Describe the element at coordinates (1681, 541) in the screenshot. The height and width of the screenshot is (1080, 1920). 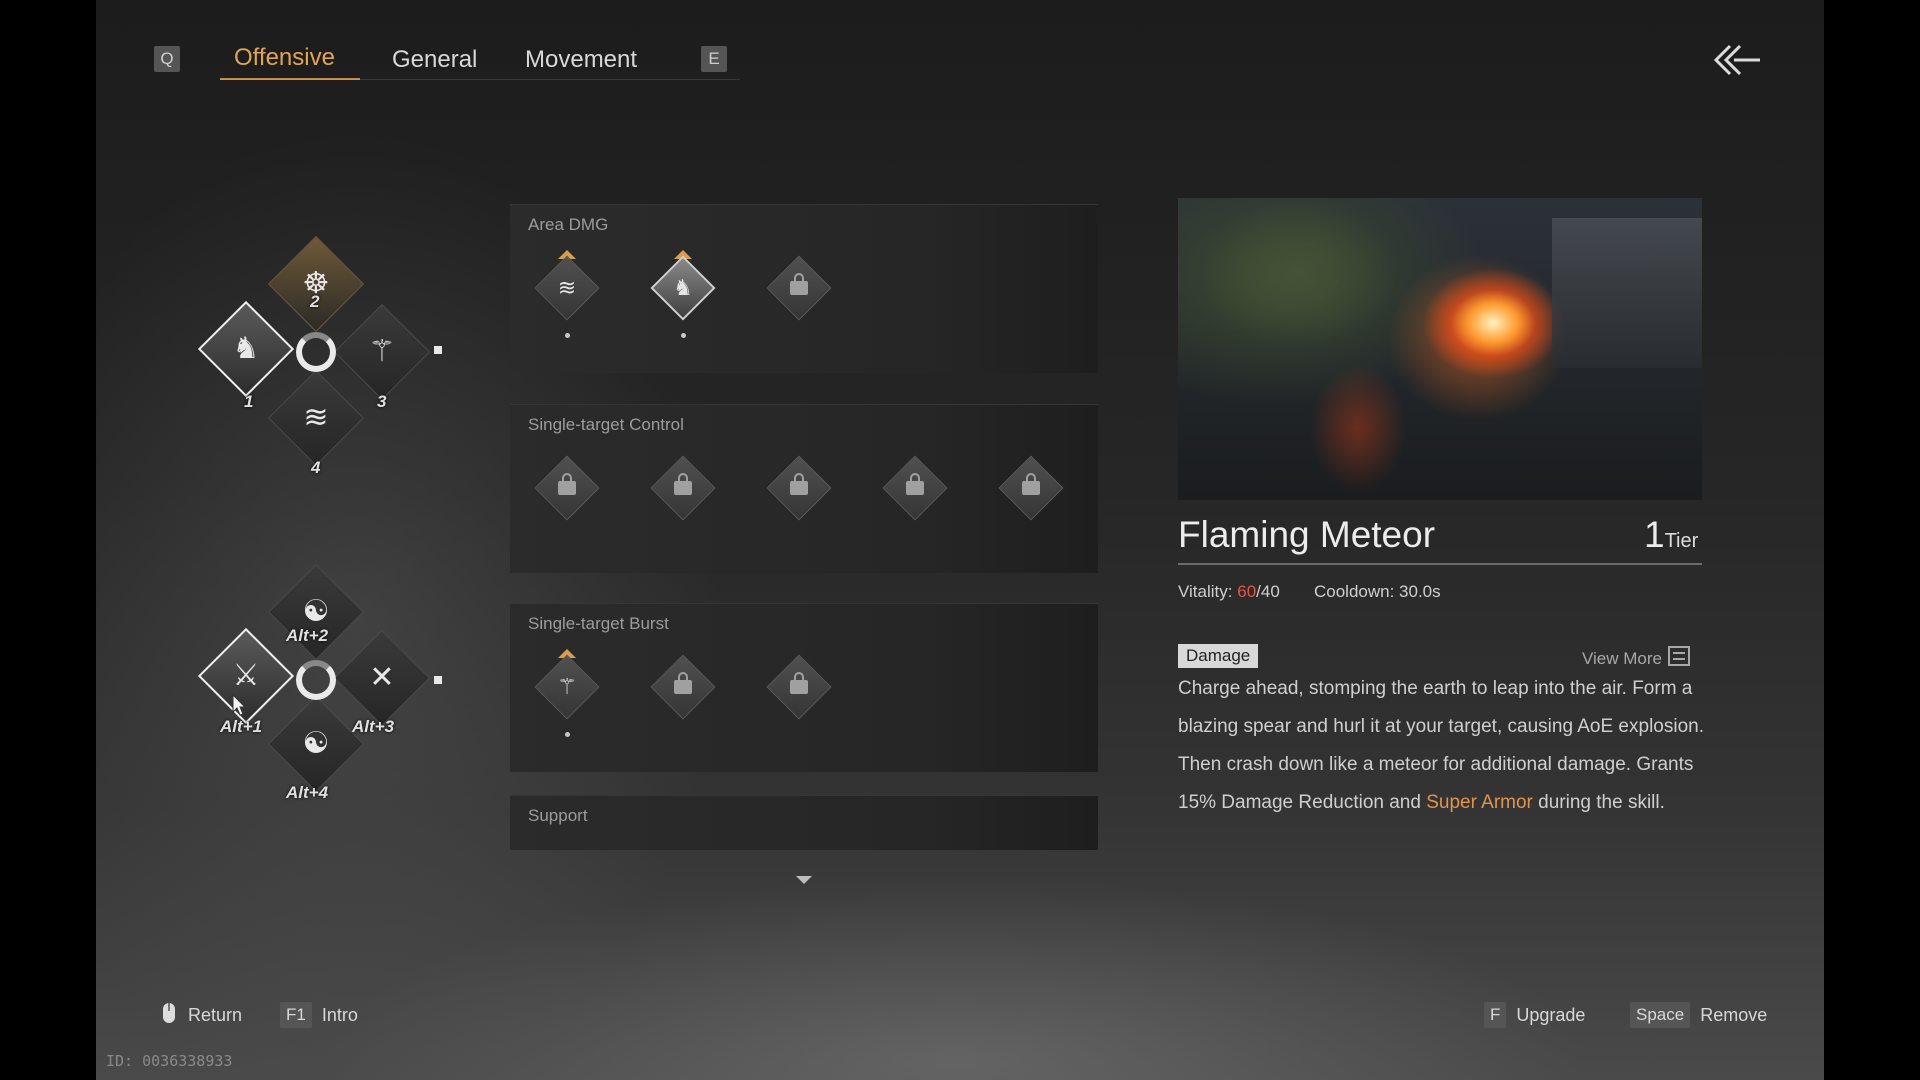
I see `tier-label: Tier` at that location.